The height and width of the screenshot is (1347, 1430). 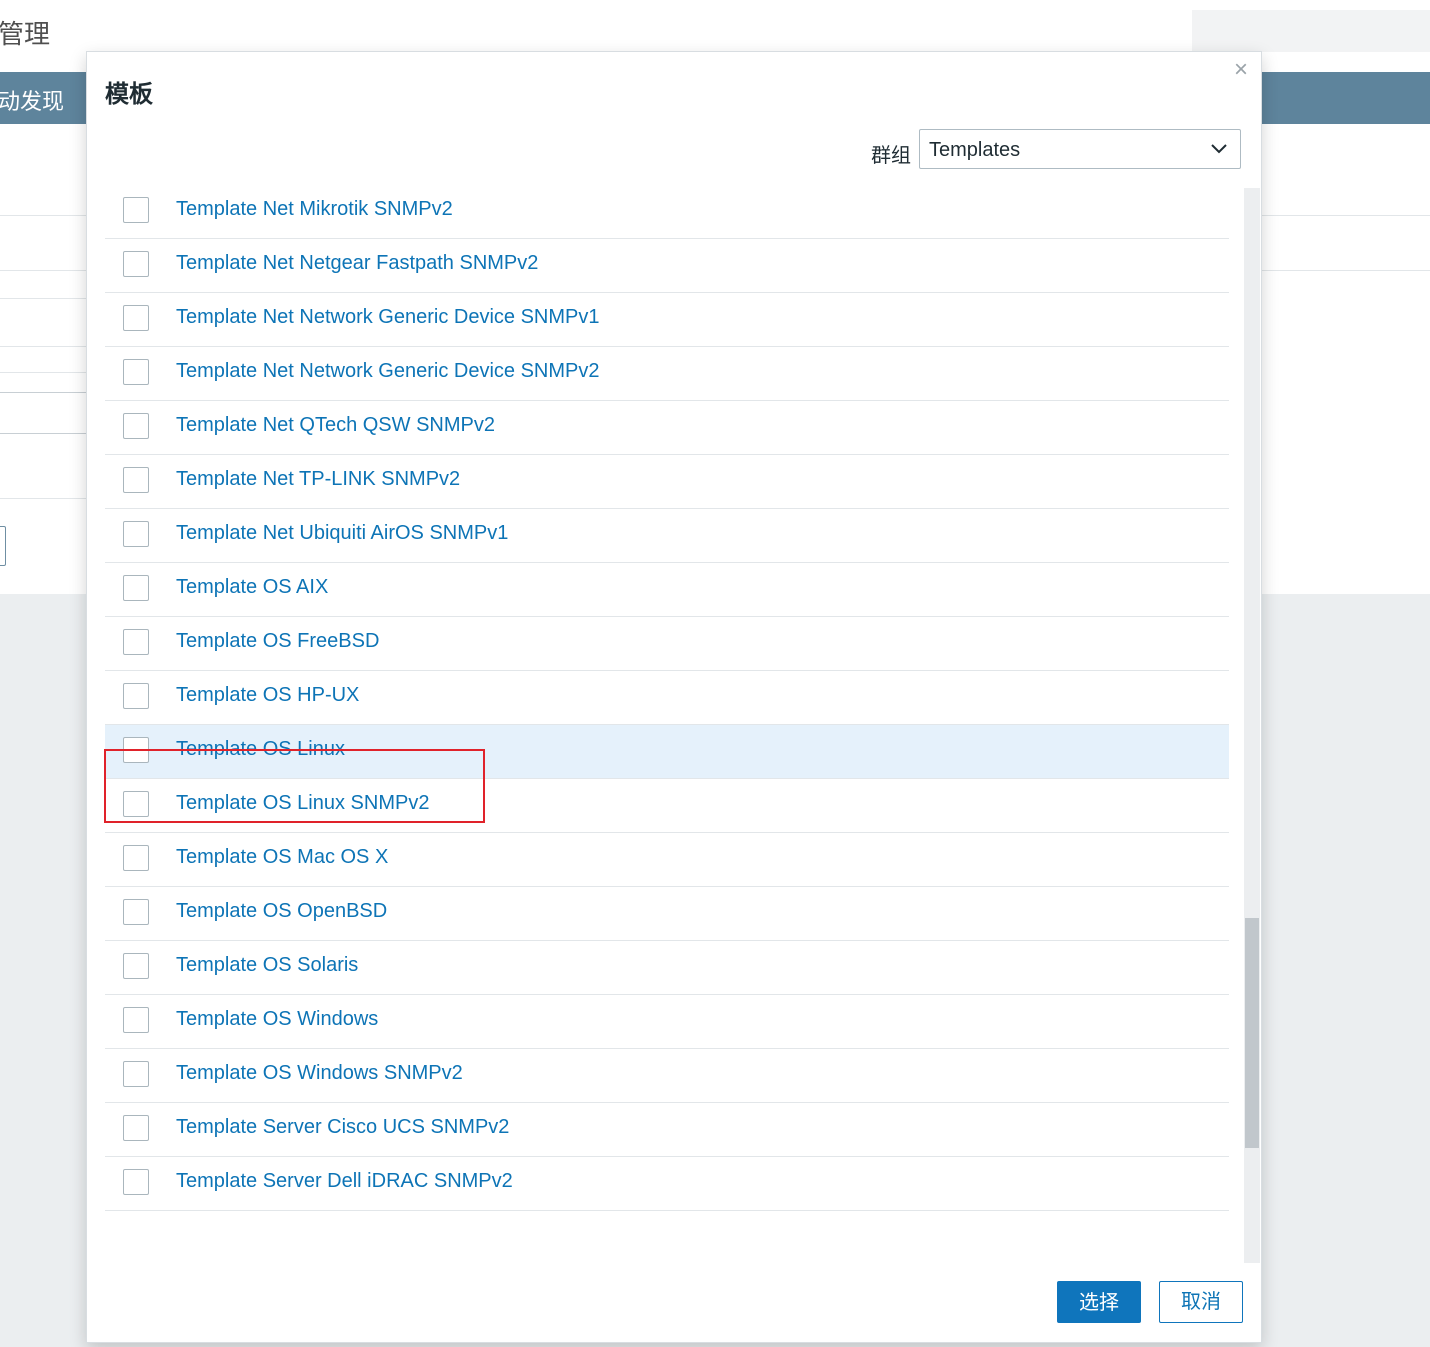 What do you see at coordinates (319, 1073) in the screenshot?
I see `template-link: Template OS Windows SNMPv2` at bounding box center [319, 1073].